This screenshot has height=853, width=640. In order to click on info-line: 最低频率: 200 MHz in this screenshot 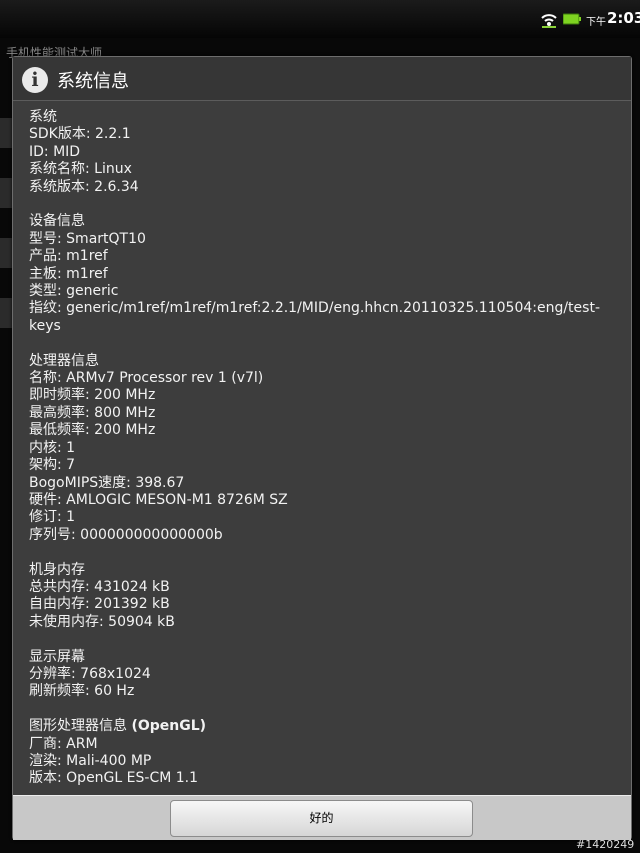, I will do `click(92, 430)`.